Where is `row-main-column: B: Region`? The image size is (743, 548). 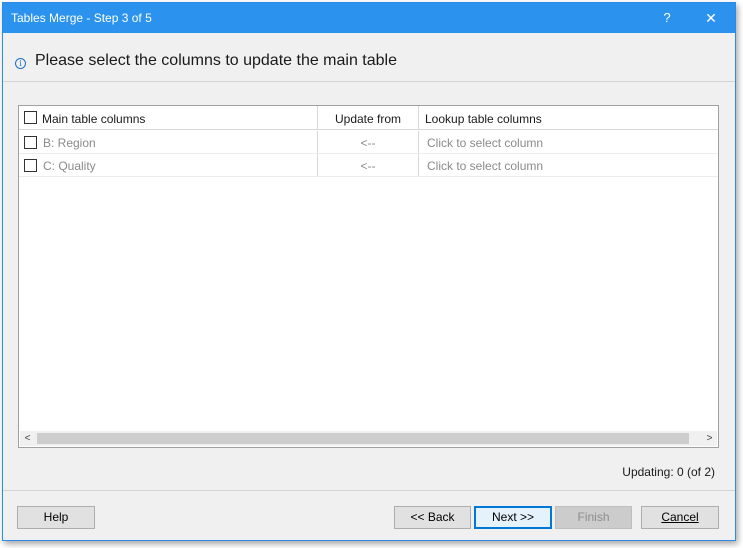
row-main-column: B: Region is located at coordinates (69, 143).